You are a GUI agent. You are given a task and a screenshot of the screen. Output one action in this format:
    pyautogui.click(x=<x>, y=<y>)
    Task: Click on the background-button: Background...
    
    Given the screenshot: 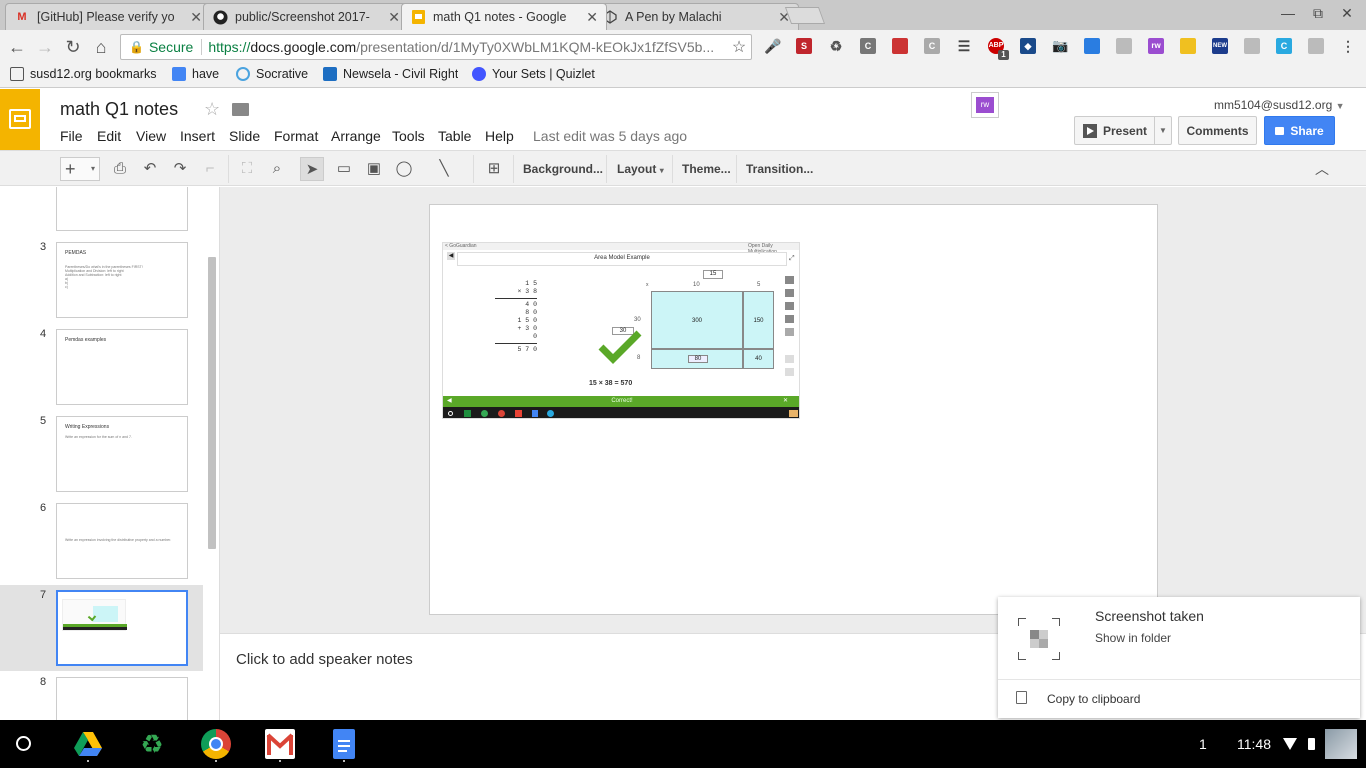 What is the action you would take?
    pyautogui.click(x=563, y=169)
    